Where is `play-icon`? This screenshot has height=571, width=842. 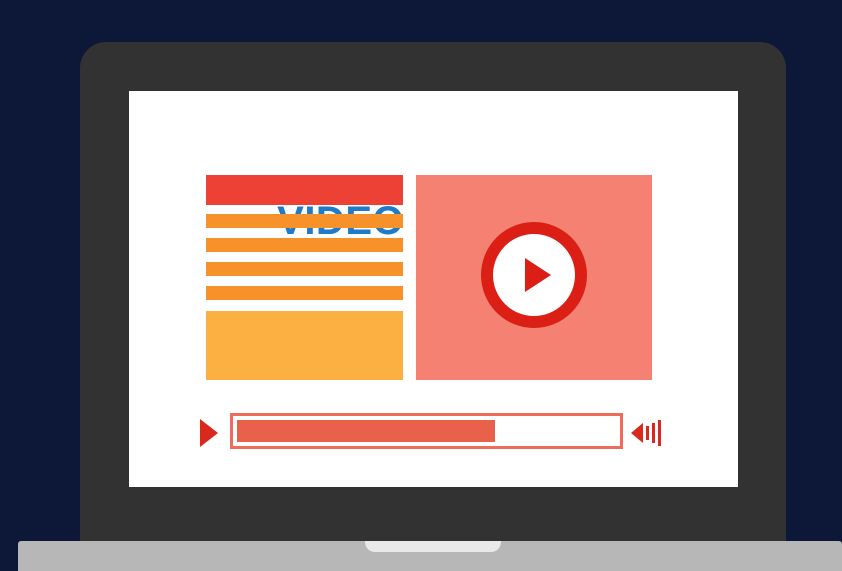 play-icon is located at coordinates (209, 433).